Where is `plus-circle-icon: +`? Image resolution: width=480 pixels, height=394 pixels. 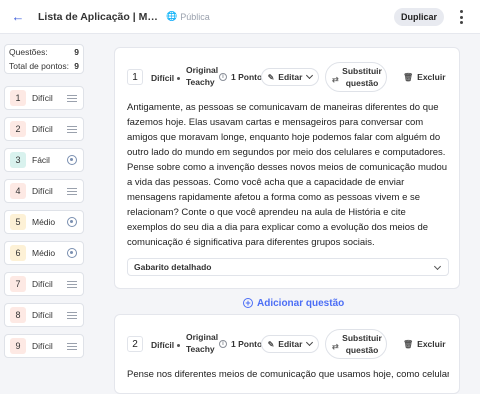 plus-circle-icon: + is located at coordinates (248, 303).